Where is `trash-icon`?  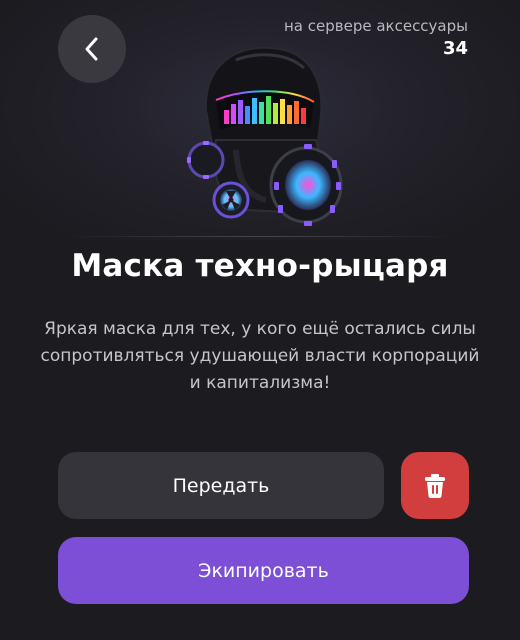
trash-icon is located at coordinates (435, 485).